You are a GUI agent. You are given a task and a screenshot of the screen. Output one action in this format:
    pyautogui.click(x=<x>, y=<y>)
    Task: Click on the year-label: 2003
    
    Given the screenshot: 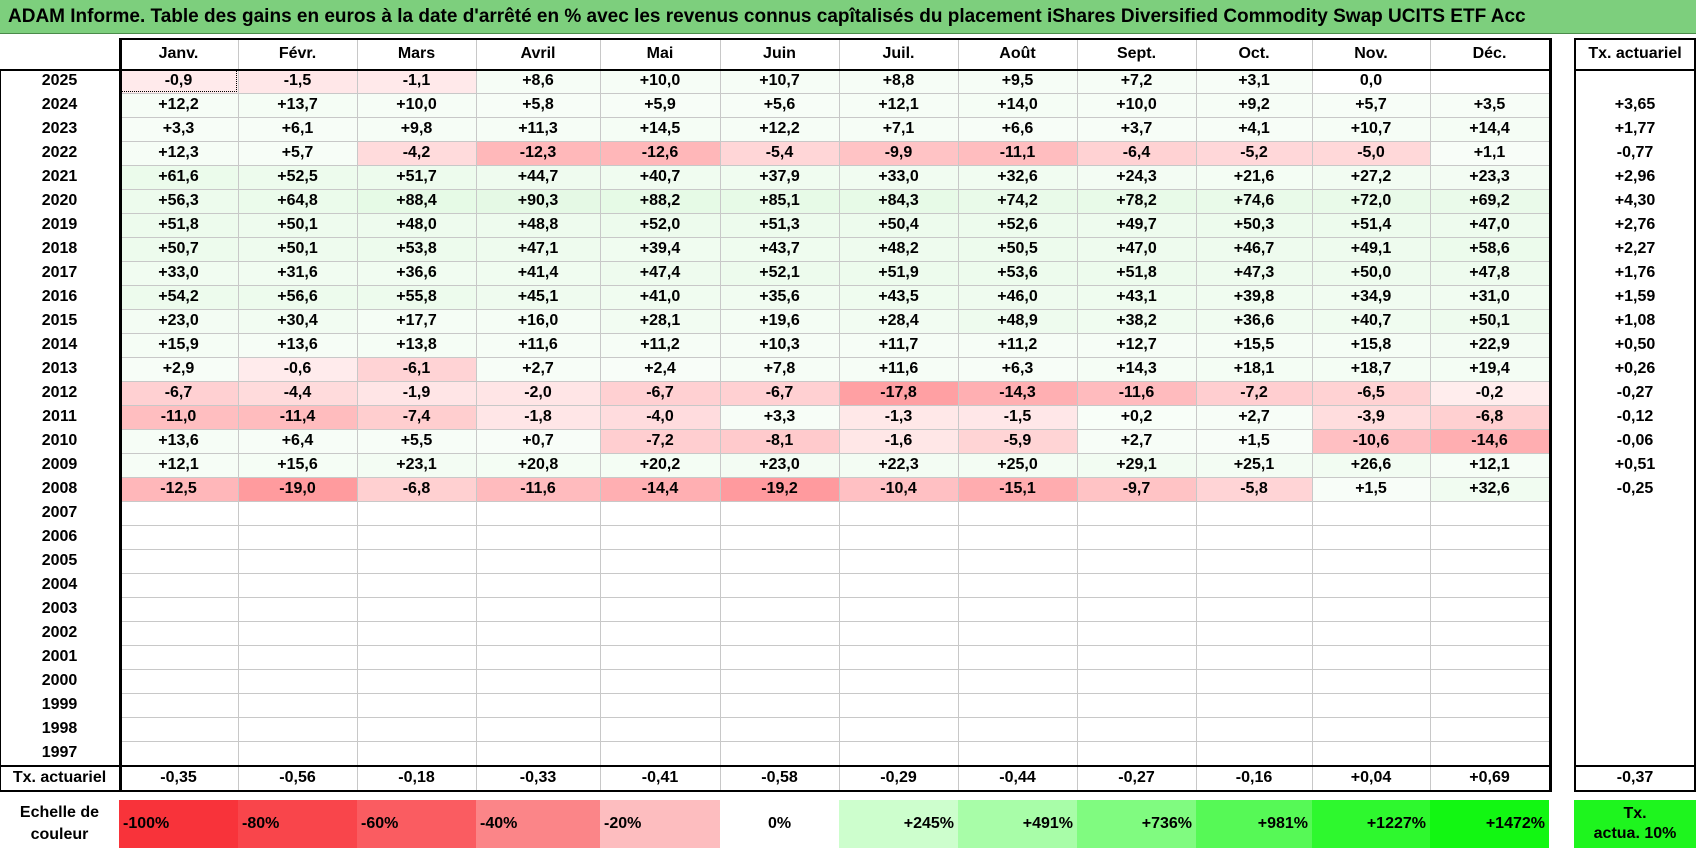 What is the action you would take?
    pyautogui.click(x=59, y=608)
    